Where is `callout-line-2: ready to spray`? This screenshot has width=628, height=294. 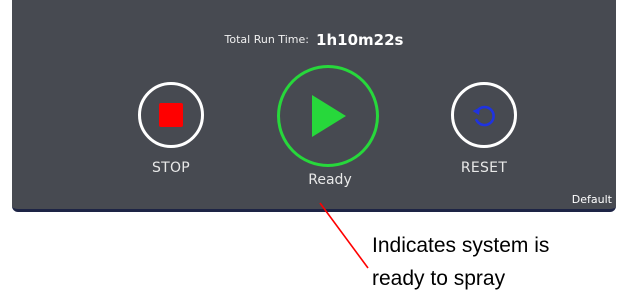
callout-line-2: ready to spray is located at coordinates (439, 278).